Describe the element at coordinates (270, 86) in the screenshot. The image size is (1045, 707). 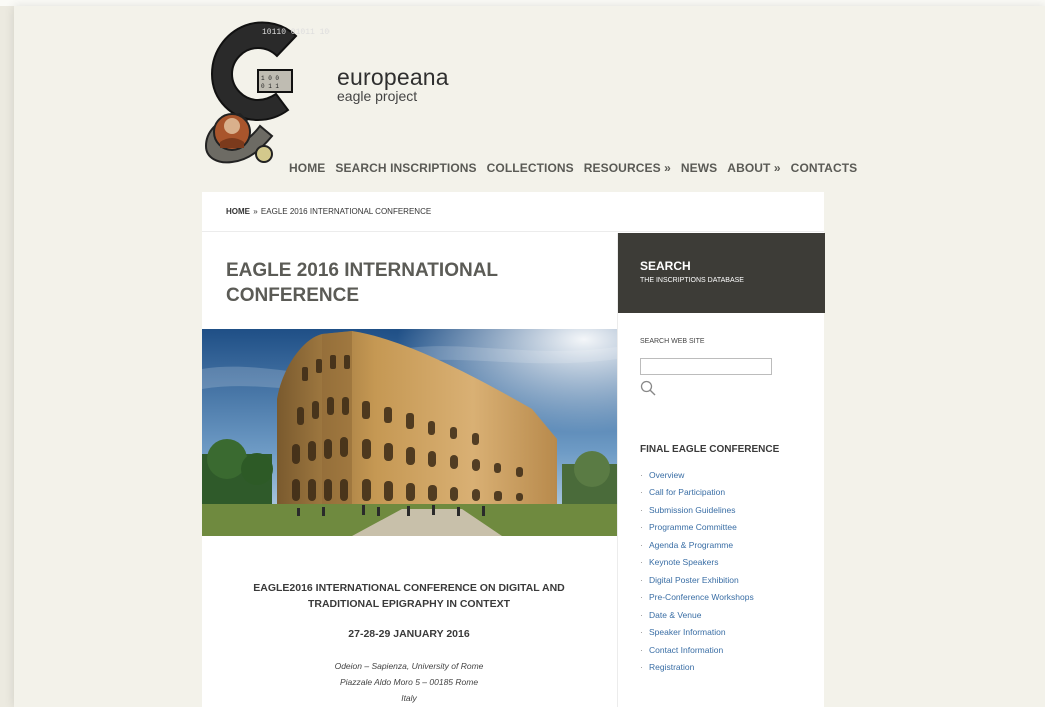
I see `svg-text: 0 1 1` at that location.